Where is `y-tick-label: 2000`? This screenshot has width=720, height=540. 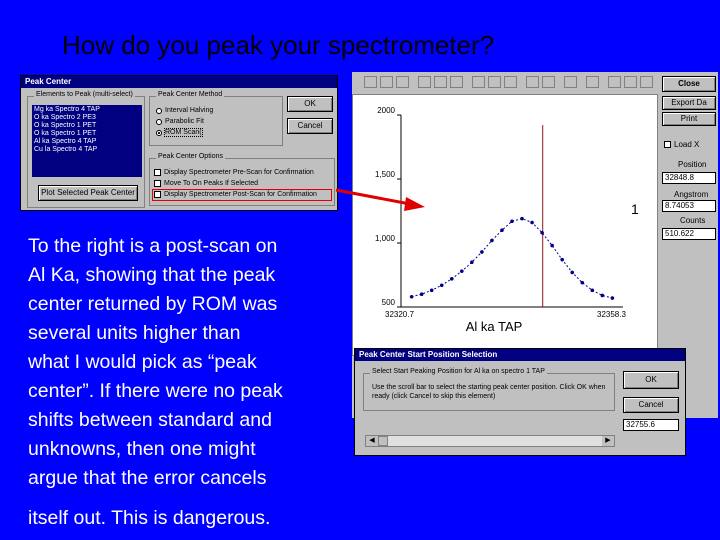
y-tick-label: 2000 is located at coordinates (386, 110).